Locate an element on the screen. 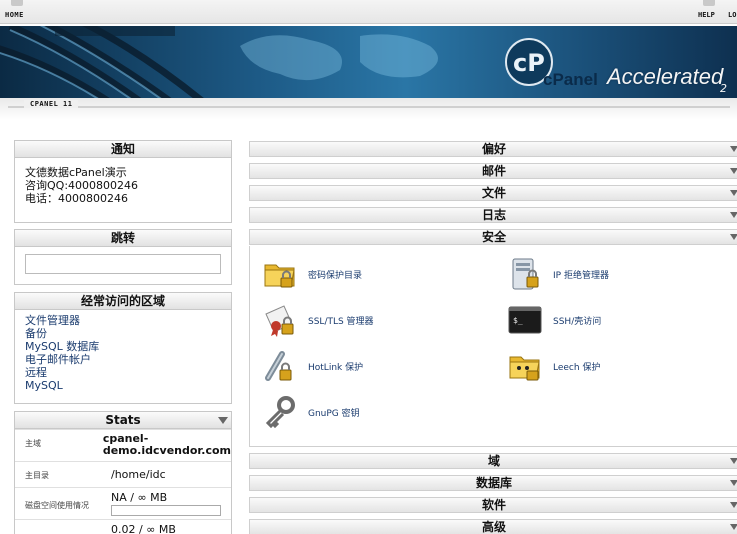 The height and width of the screenshot is (534, 737). help-label: HELP is located at coordinates (706, 15).